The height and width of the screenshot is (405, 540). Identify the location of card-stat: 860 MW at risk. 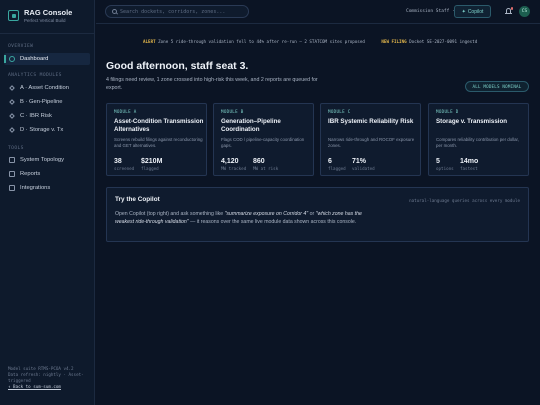
(265, 164).